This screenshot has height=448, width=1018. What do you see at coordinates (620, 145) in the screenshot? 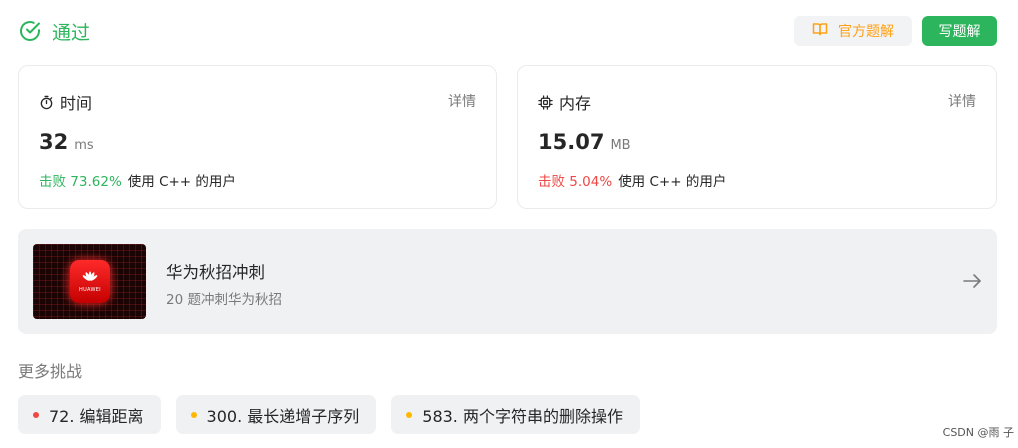
I see `memory-unit: MB` at bounding box center [620, 145].